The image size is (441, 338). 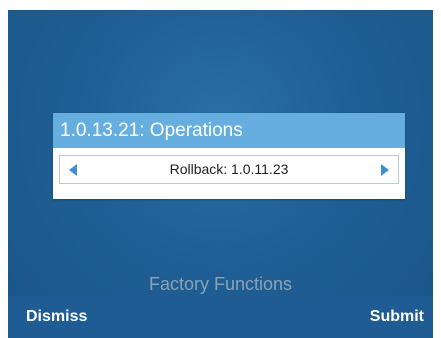 I want to click on screen-caption: Factory Functions, so click(x=220, y=284).